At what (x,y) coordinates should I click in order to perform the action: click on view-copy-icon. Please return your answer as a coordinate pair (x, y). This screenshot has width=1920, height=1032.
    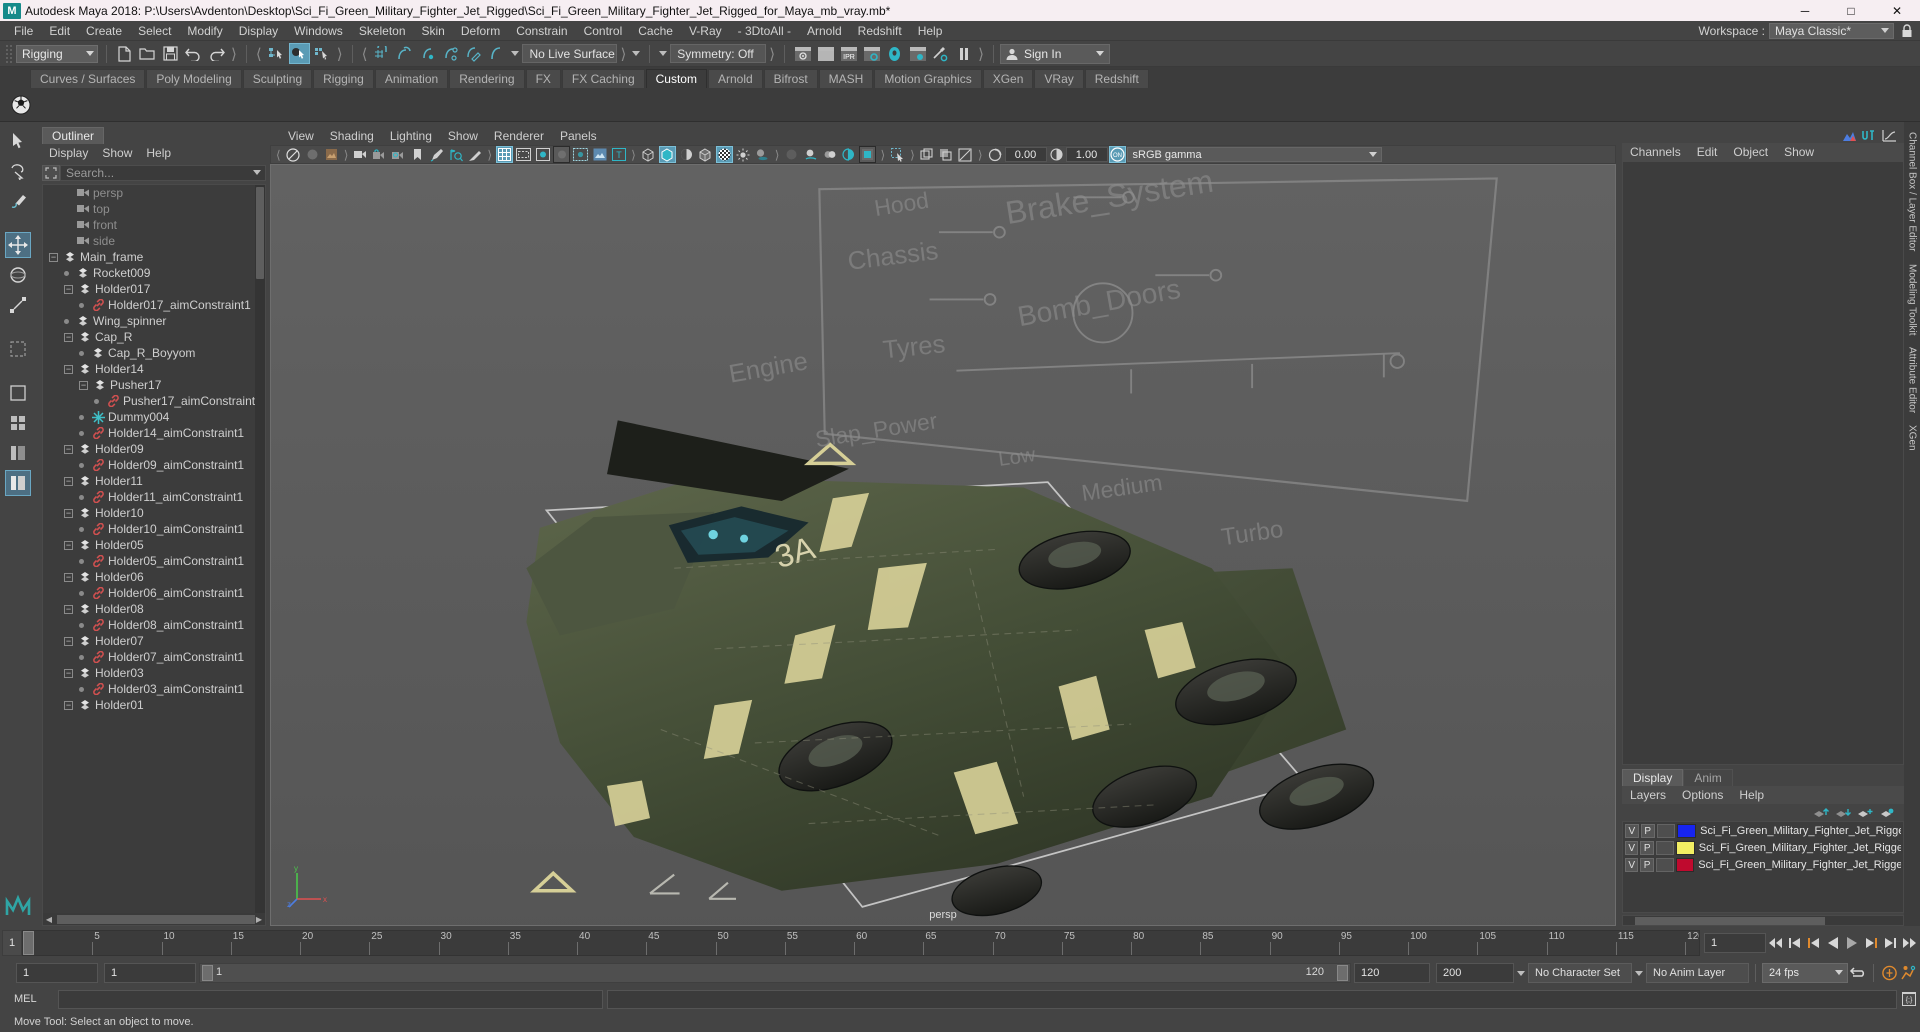
    Looking at the image, I should click on (946, 154).